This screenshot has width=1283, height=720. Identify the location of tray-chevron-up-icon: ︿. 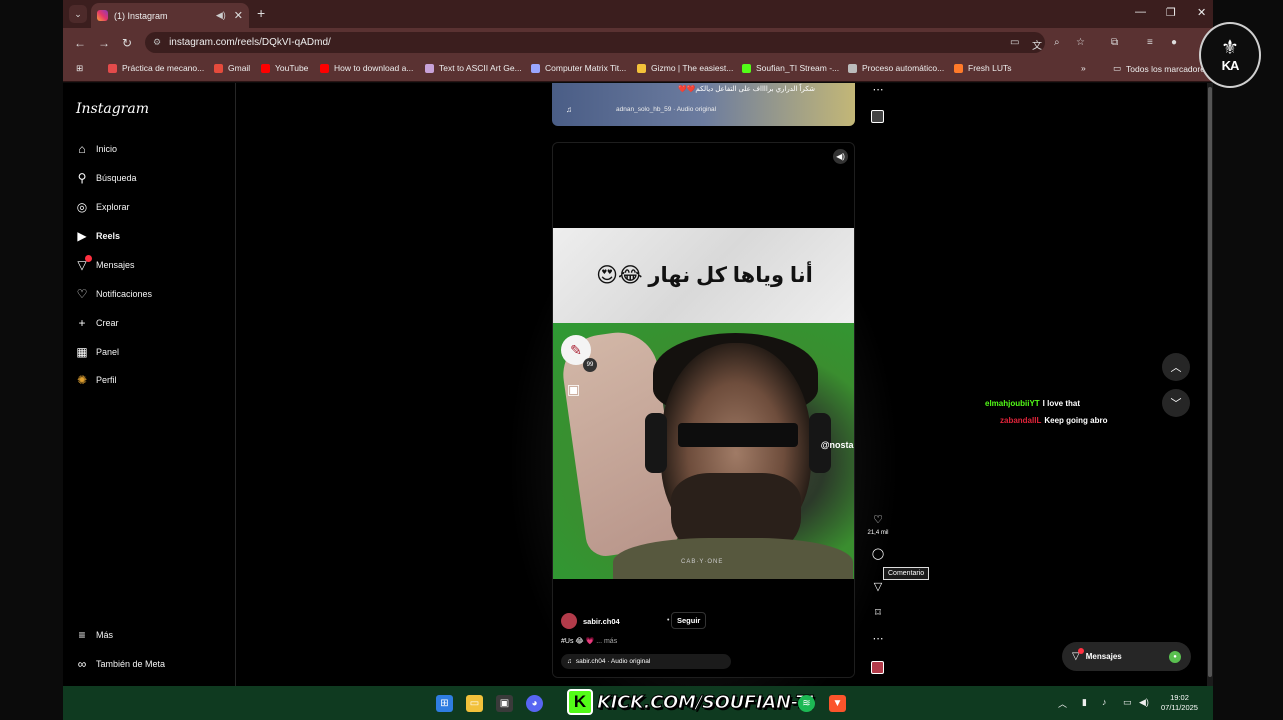
(1062, 703).